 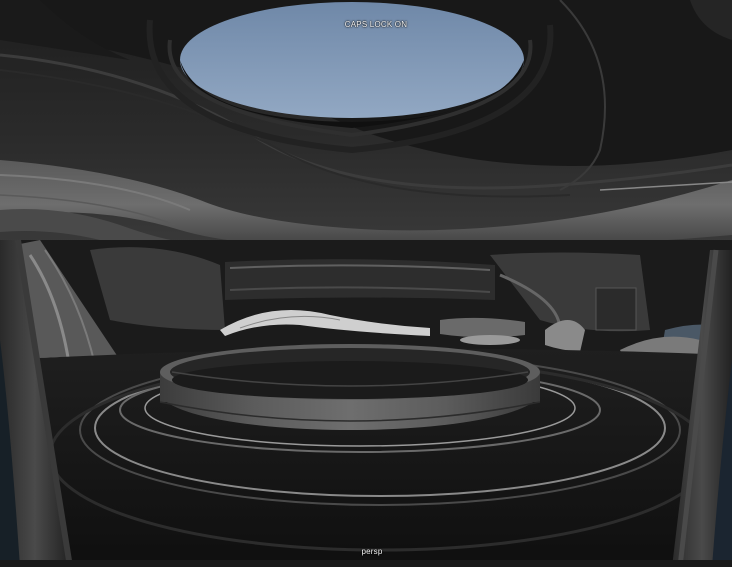 I want to click on central-ring, so click(x=350, y=387).